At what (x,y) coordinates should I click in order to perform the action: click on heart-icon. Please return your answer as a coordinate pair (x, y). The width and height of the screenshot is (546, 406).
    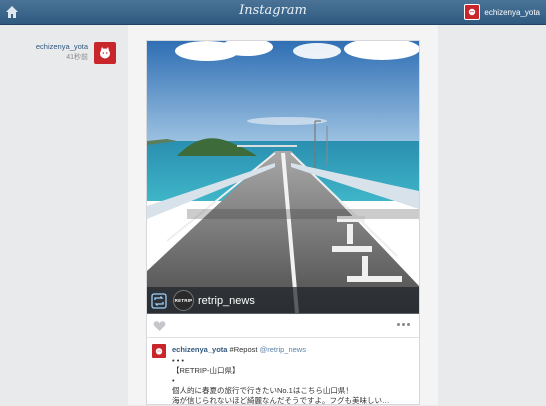
    Looking at the image, I should click on (159, 326).